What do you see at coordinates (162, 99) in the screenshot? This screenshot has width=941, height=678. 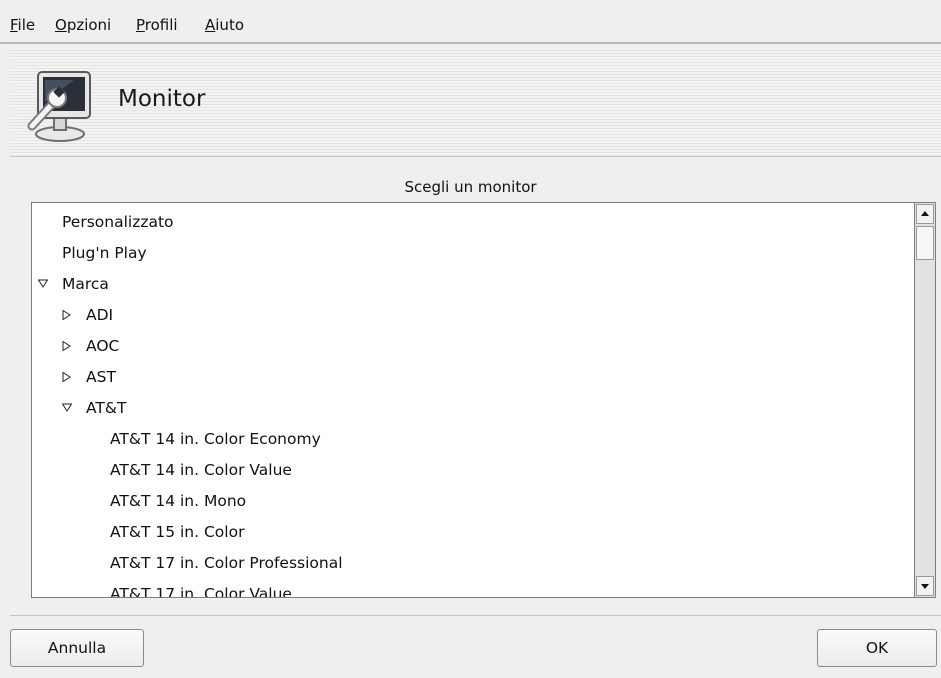 I see `page-title: Monitor` at bounding box center [162, 99].